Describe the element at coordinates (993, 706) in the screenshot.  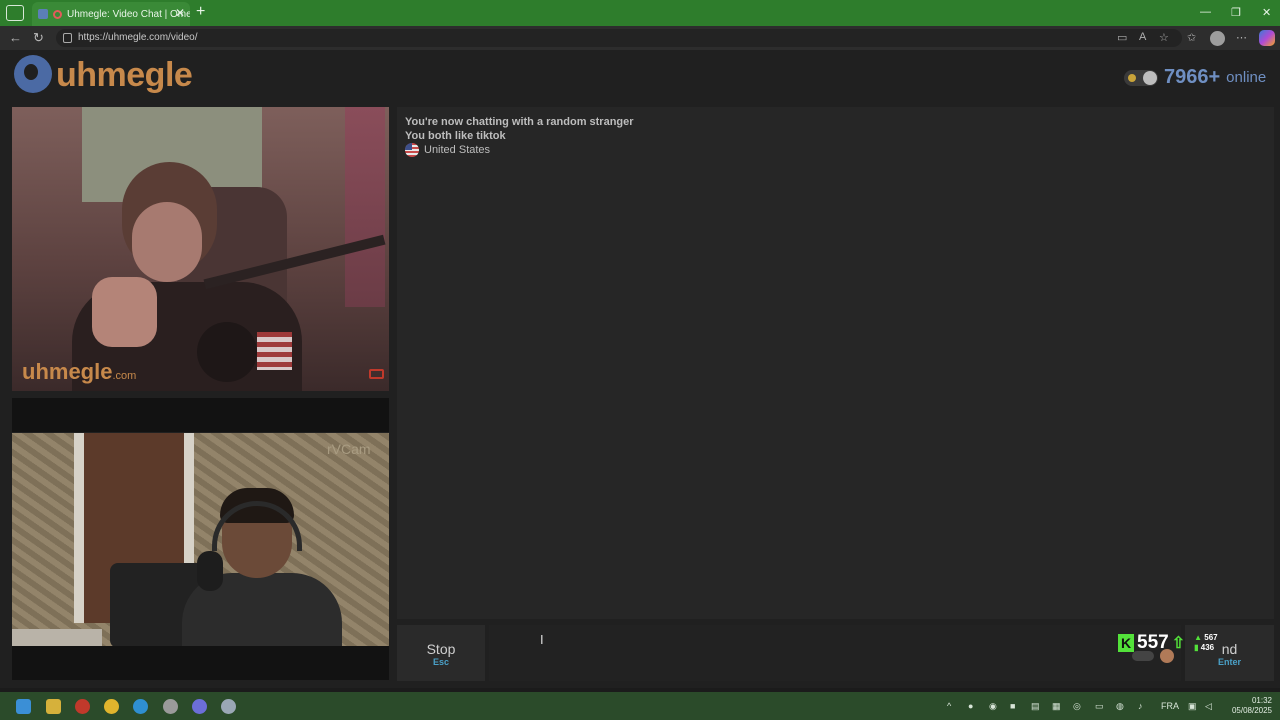
I see `tray-obs-icon: ◉` at that location.